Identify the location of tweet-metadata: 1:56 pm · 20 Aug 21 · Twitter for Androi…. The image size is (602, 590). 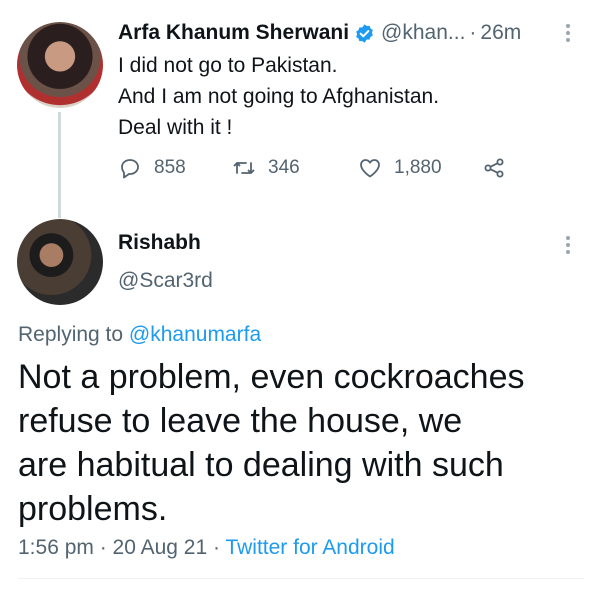
(206, 548).